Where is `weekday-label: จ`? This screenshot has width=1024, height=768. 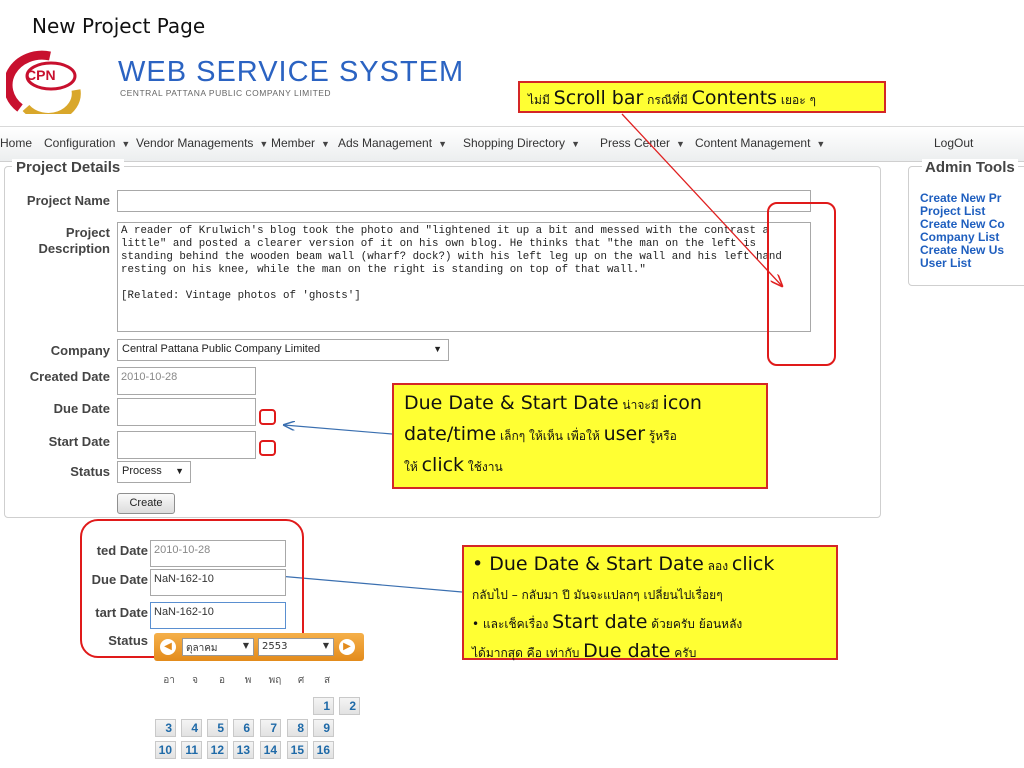
weekday-label: จ is located at coordinates (195, 680).